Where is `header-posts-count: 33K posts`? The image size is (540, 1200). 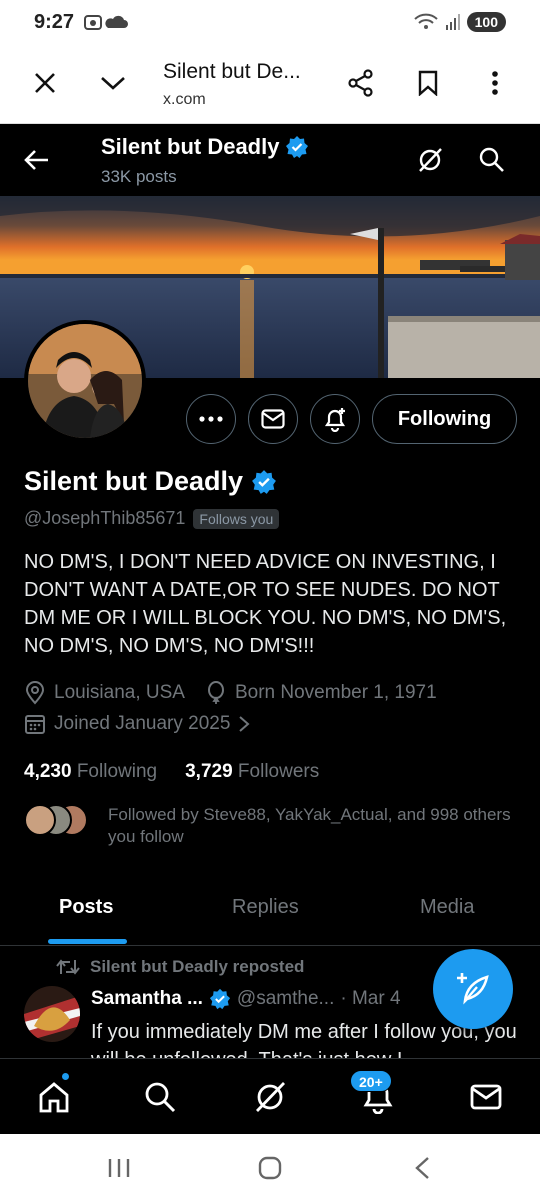
header-posts-count: 33K posts is located at coordinates (139, 176).